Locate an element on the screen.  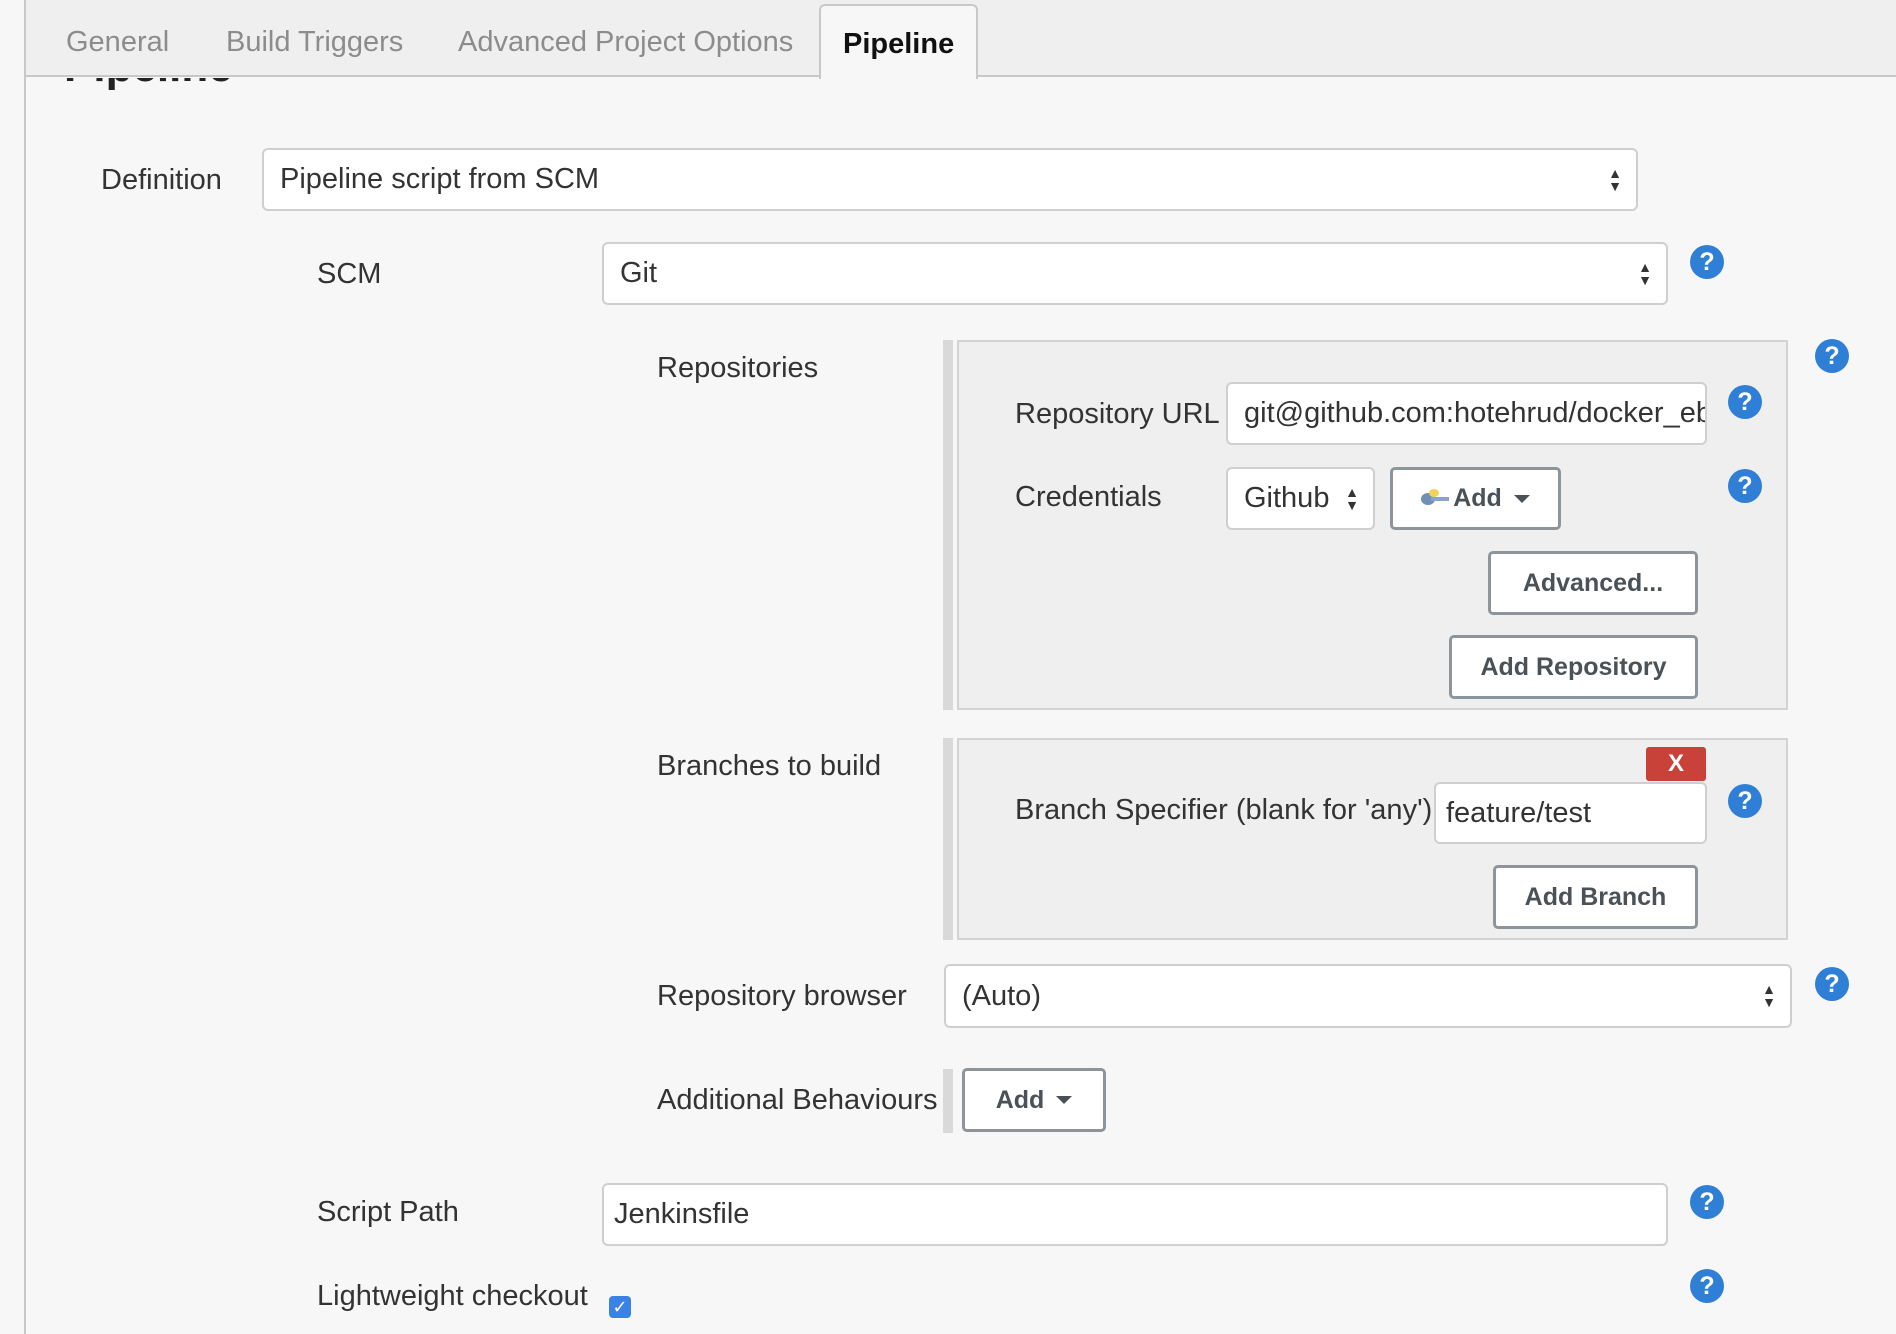
repositories-label: Repositories is located at coordinates (738, 368).